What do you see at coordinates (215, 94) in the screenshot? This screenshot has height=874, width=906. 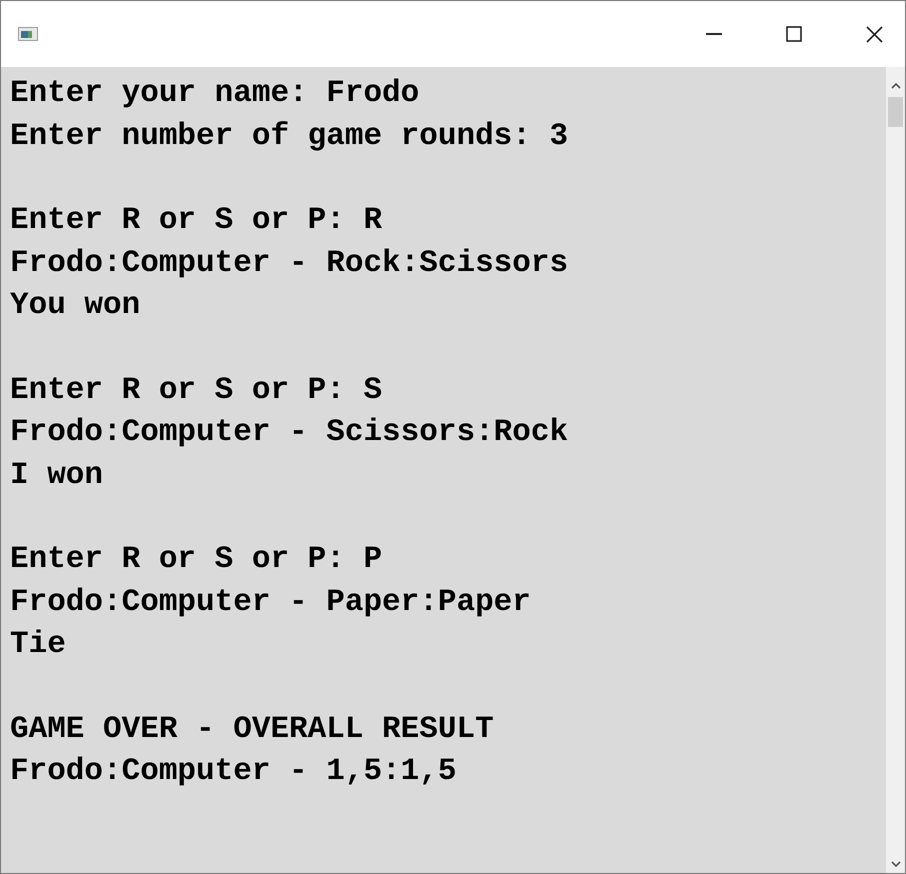 I see `console-line: Enter your name: Frodo` at bounding box center [215, 94].